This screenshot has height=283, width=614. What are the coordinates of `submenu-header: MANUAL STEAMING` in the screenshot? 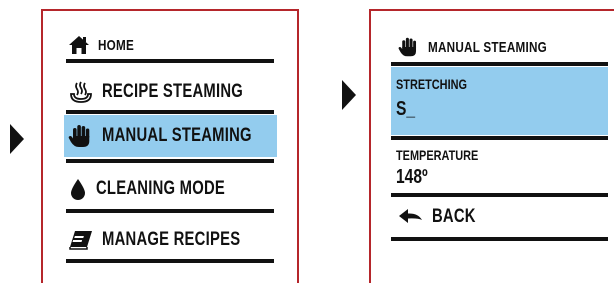 It's located at (488, 47).